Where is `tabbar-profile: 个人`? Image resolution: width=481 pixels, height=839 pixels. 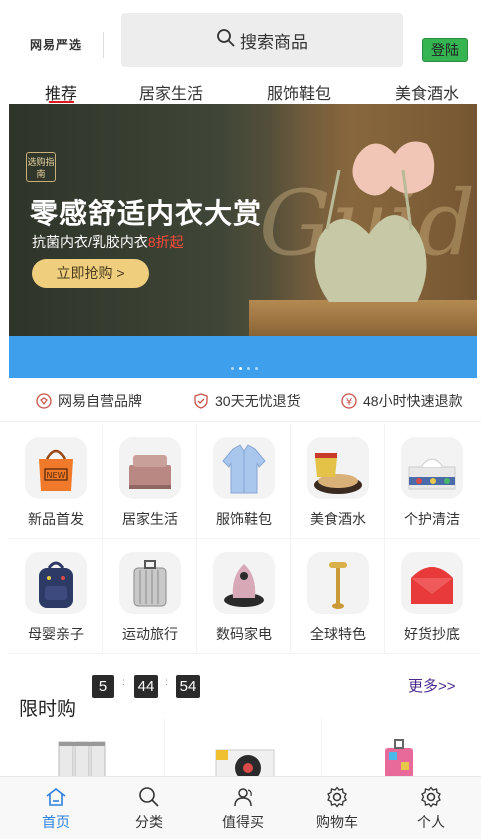
tabbar-profile: 个人 is located at coordinates (431, 809).